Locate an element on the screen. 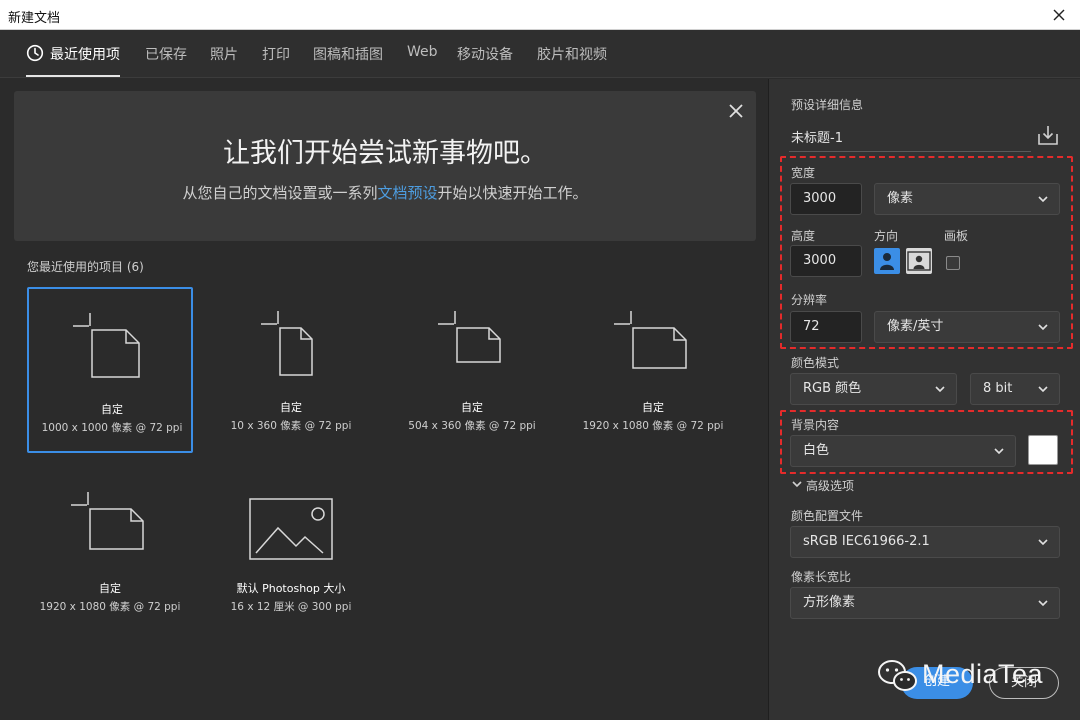 Image resolution: width=1080 pixels, height=720 pixels. image-thumbnail-icon is located at coordinates (291, 529).